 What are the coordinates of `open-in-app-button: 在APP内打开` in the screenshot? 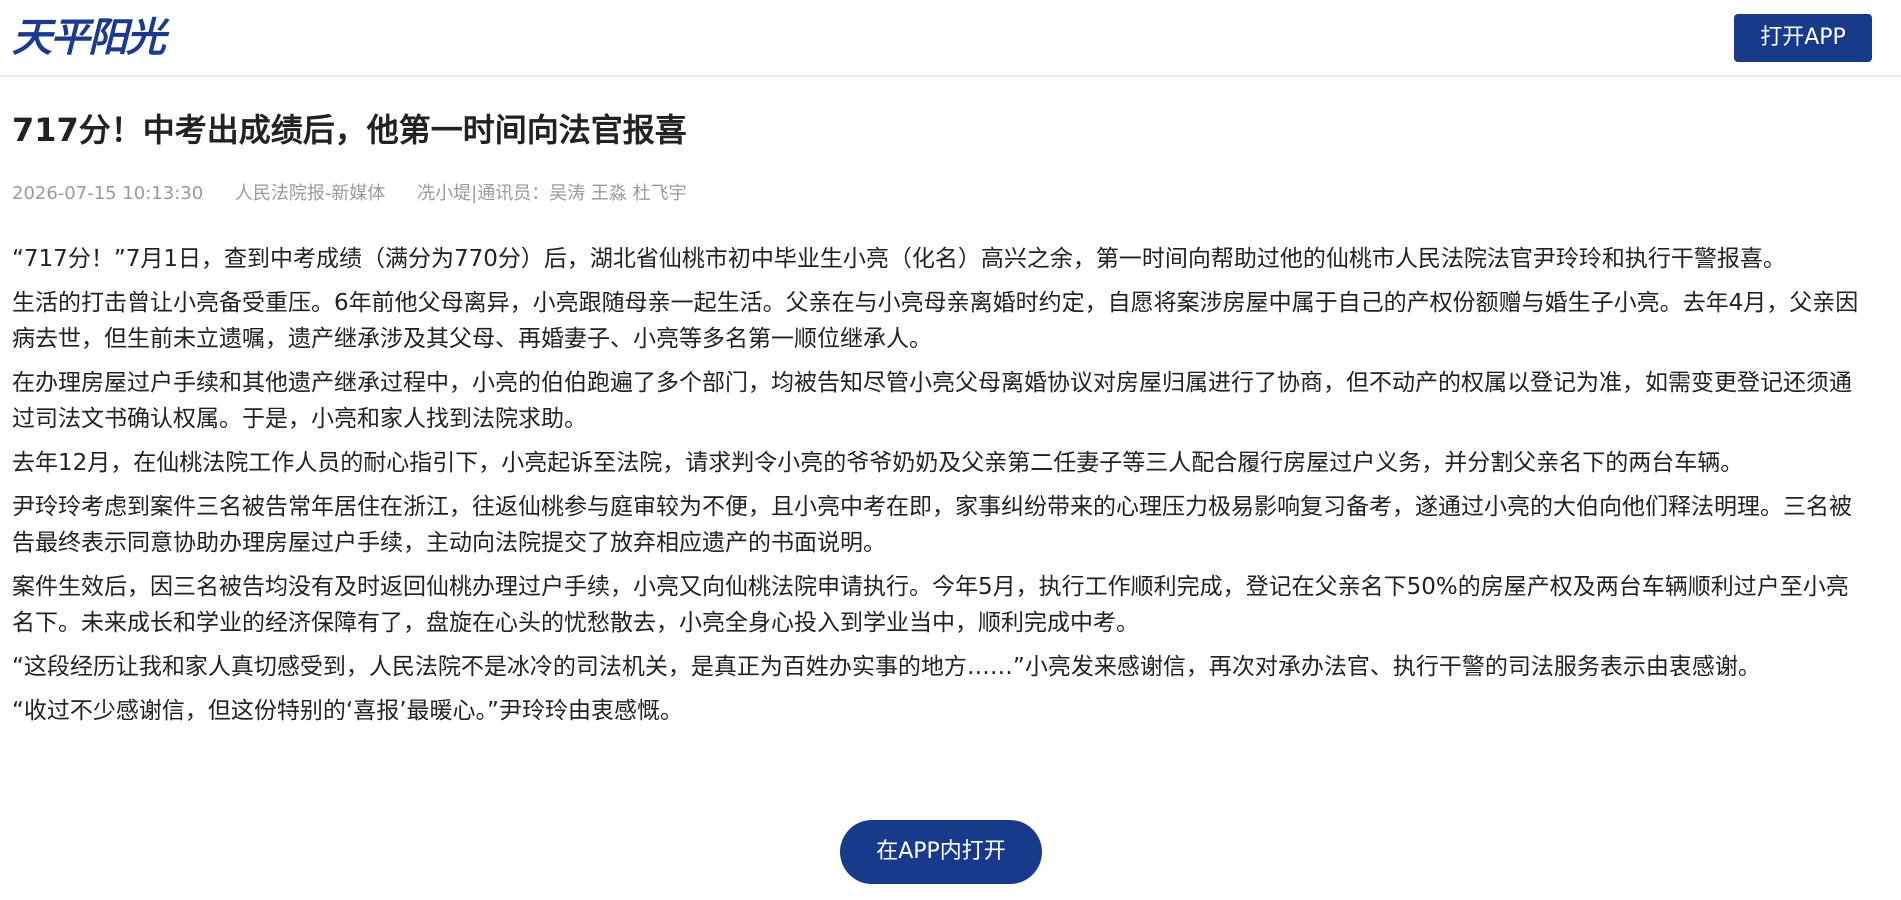 It's located at (941, 852).